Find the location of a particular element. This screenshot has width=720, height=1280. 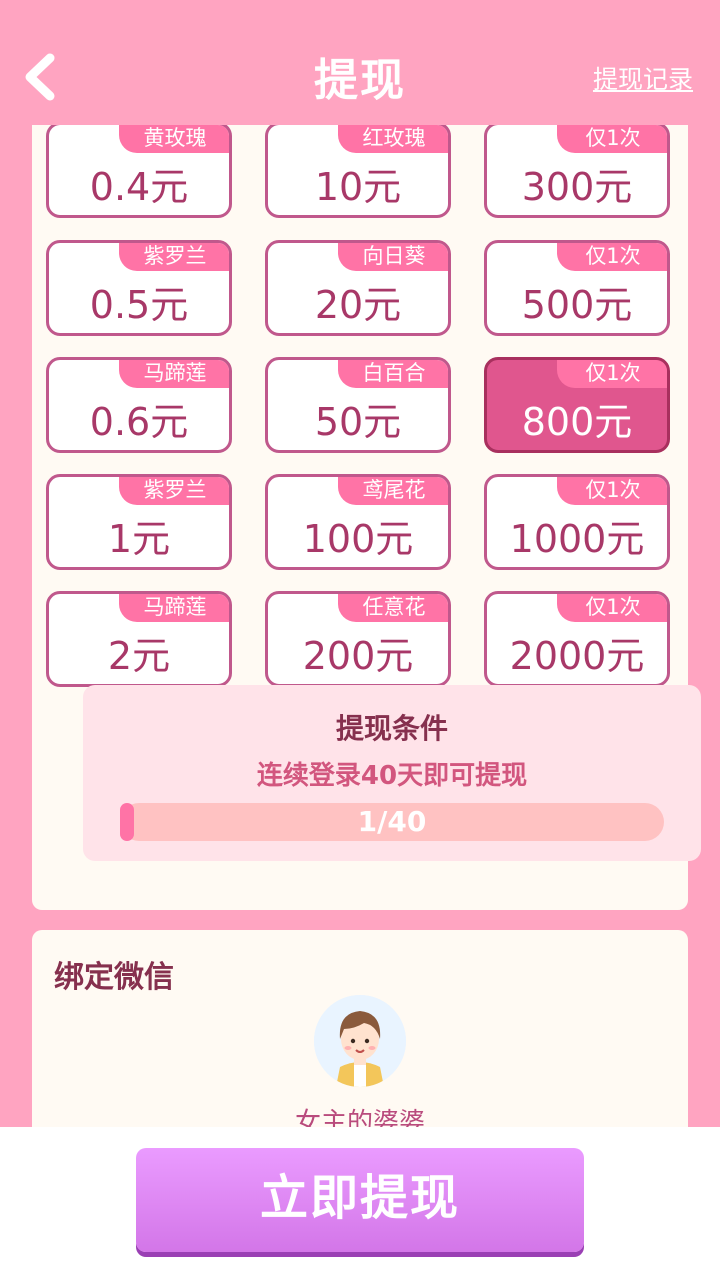

condition-description: 连续登录40天即可提现 is located at coordinates (392, 776).